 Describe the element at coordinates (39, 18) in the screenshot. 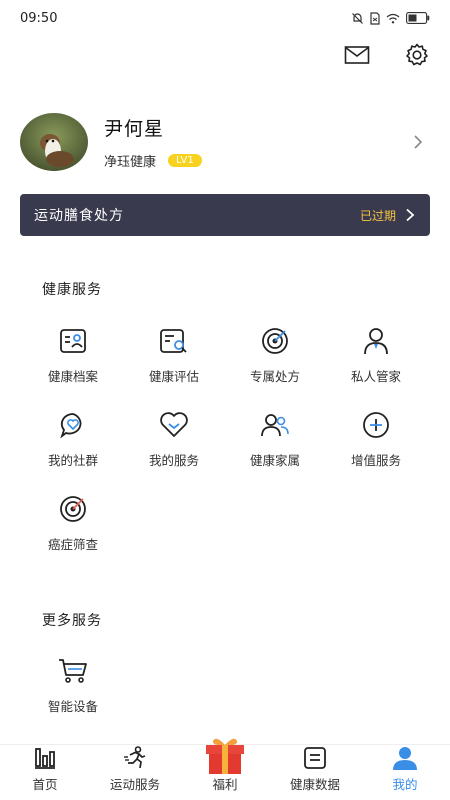

I see `status-time: 09:50` at that location.